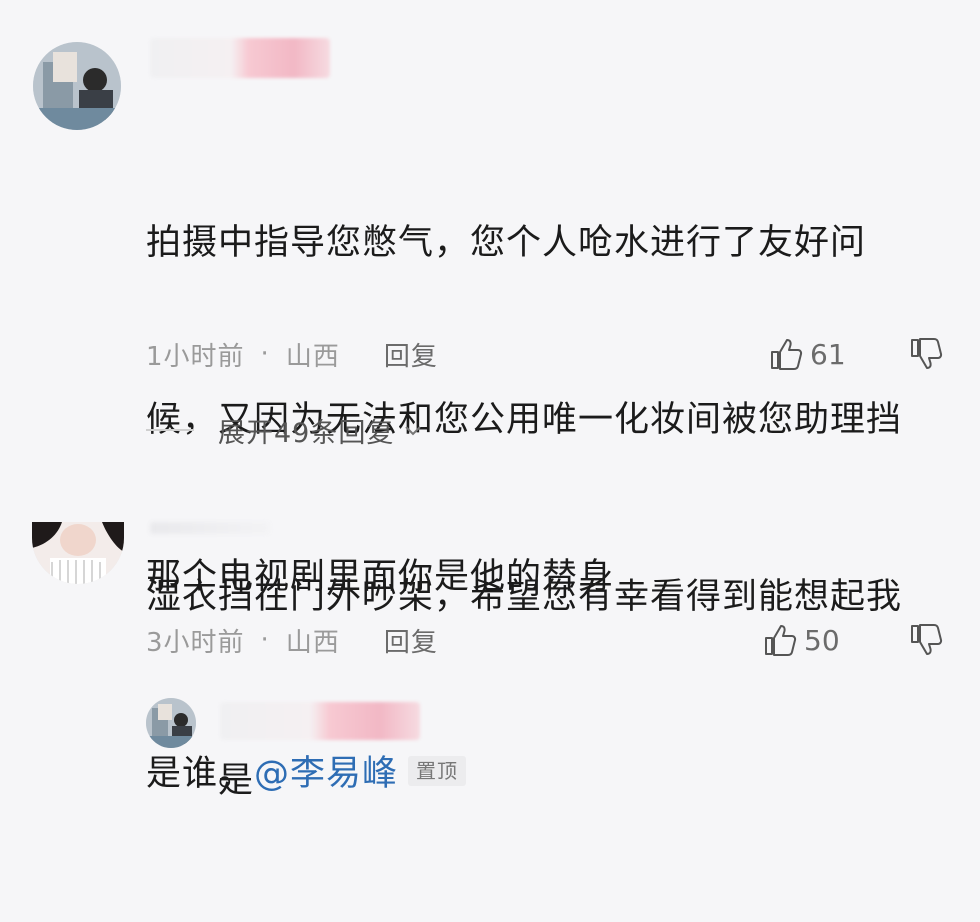 The height and width of the screenshot is (922, 980). Describe the element at coordinates (170, 430) in the screenshot. I see `divider-line` at that location.